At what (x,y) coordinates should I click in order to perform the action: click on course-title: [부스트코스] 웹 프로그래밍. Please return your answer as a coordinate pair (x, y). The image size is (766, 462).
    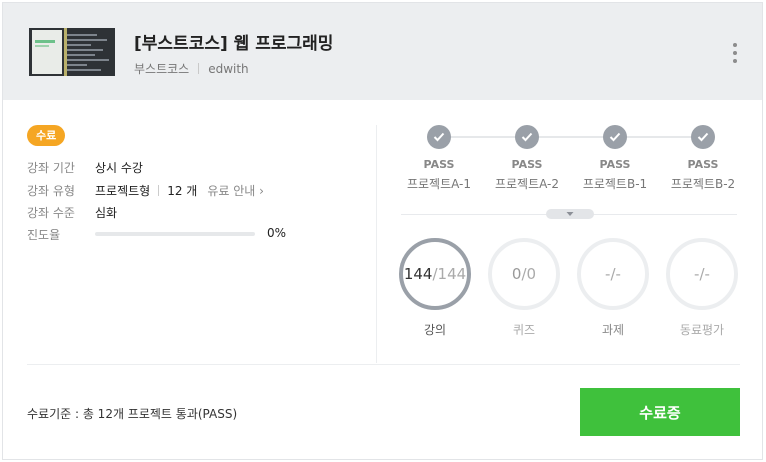
    Looking at the image, I should click on (233, 41).